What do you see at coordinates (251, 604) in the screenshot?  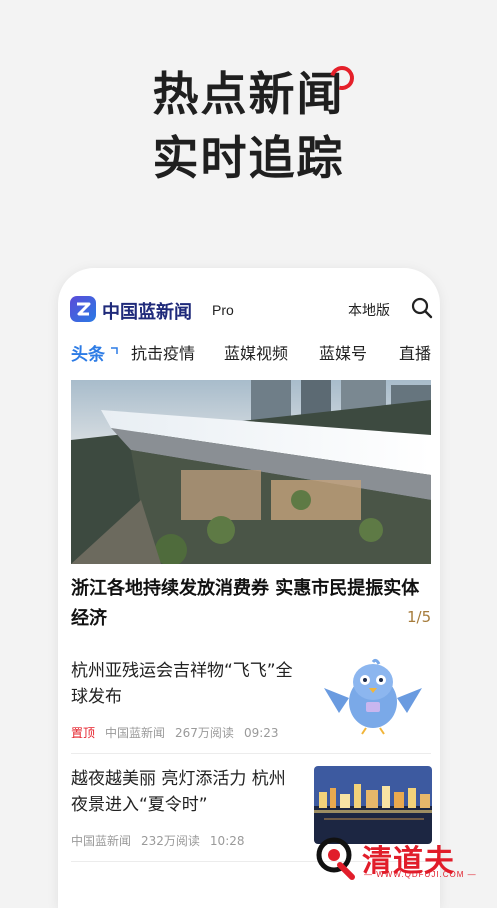 I see `hero-headline: 浙江各地持续发放消费券 实惠市民提振实体经济` at bounding box center [251, 604].